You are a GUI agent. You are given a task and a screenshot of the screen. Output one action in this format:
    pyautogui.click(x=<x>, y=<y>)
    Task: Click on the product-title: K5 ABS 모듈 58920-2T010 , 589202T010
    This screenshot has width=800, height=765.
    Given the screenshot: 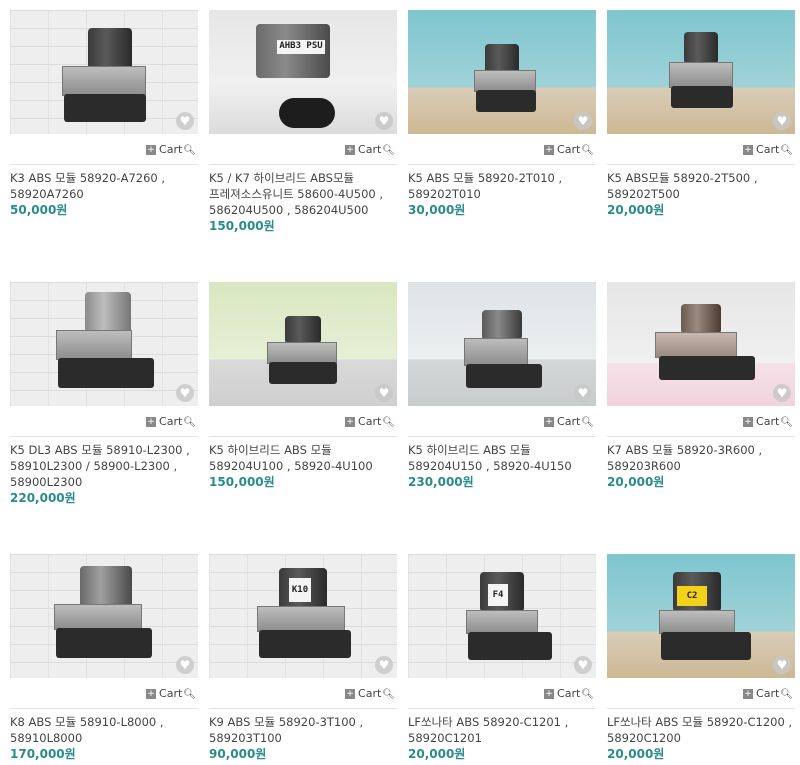 What is the action you would take?
    pyautogui.click(x=502, y=186)
    